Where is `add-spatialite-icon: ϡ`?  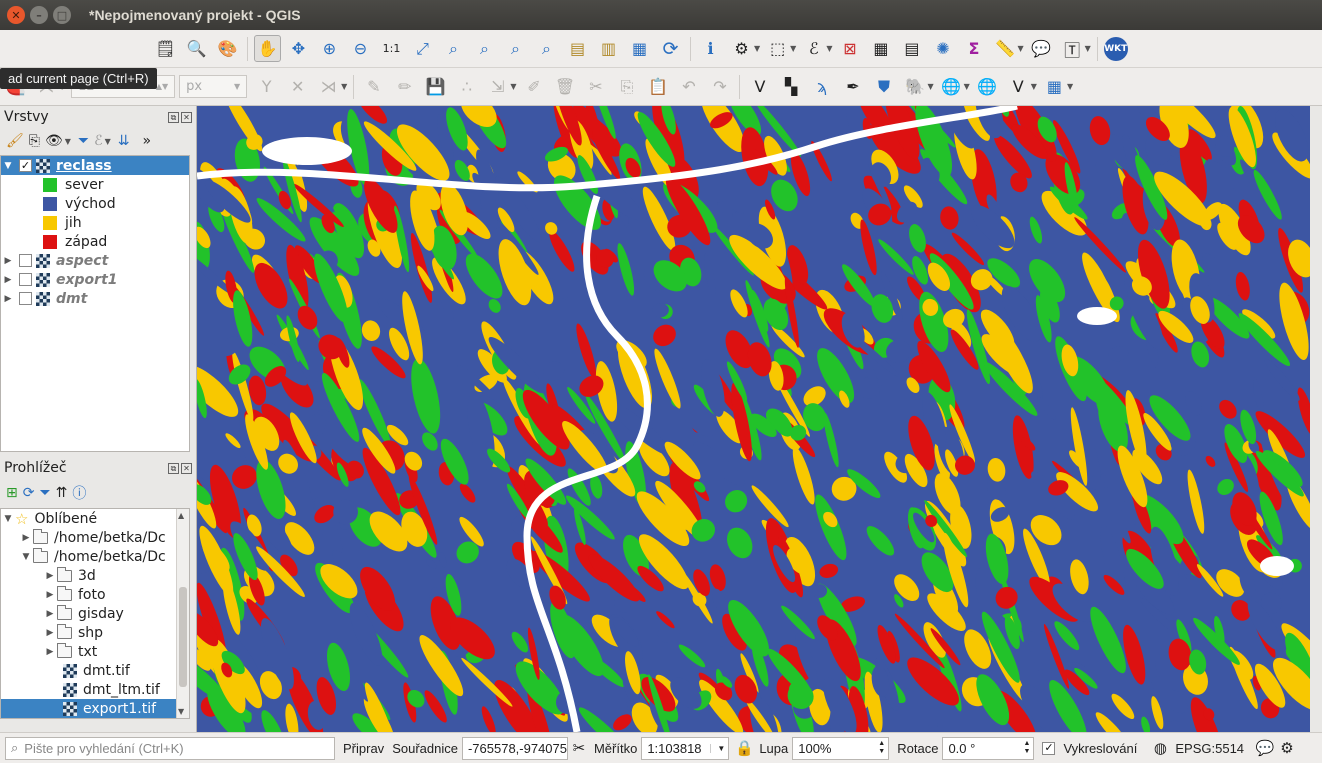
add-spatialite-icon: ϡ is located at coordinates (821, 86).